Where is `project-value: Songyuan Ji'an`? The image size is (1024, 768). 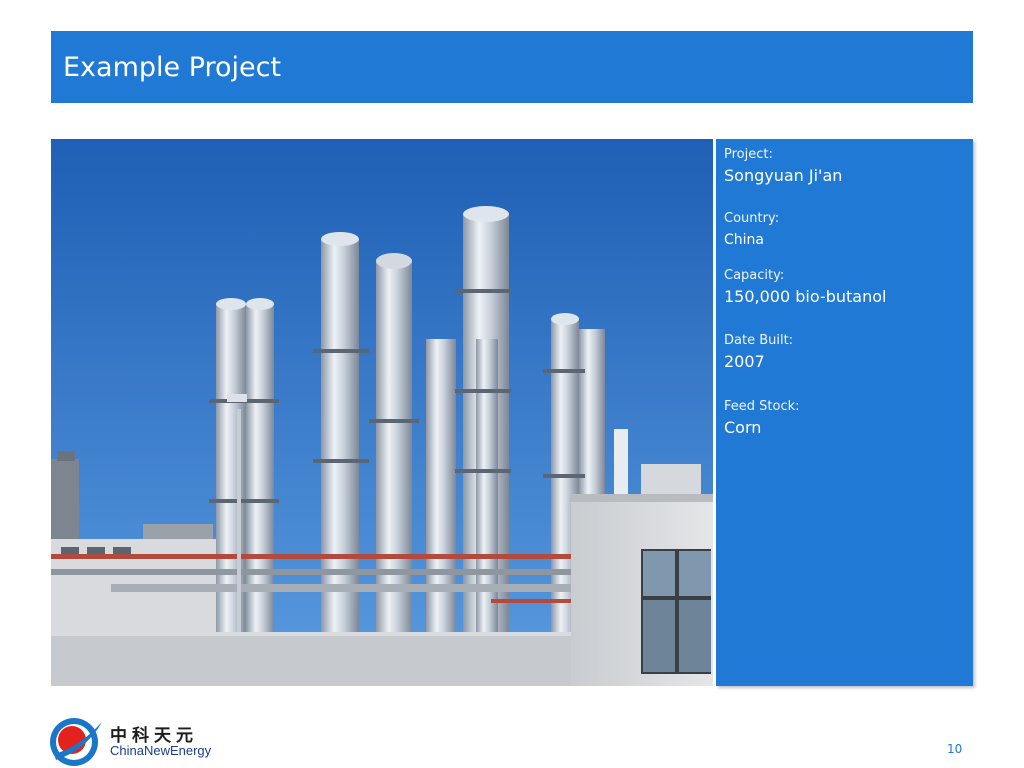
project-value: Songyuan Ji'an is located at coordinates (783, 175).